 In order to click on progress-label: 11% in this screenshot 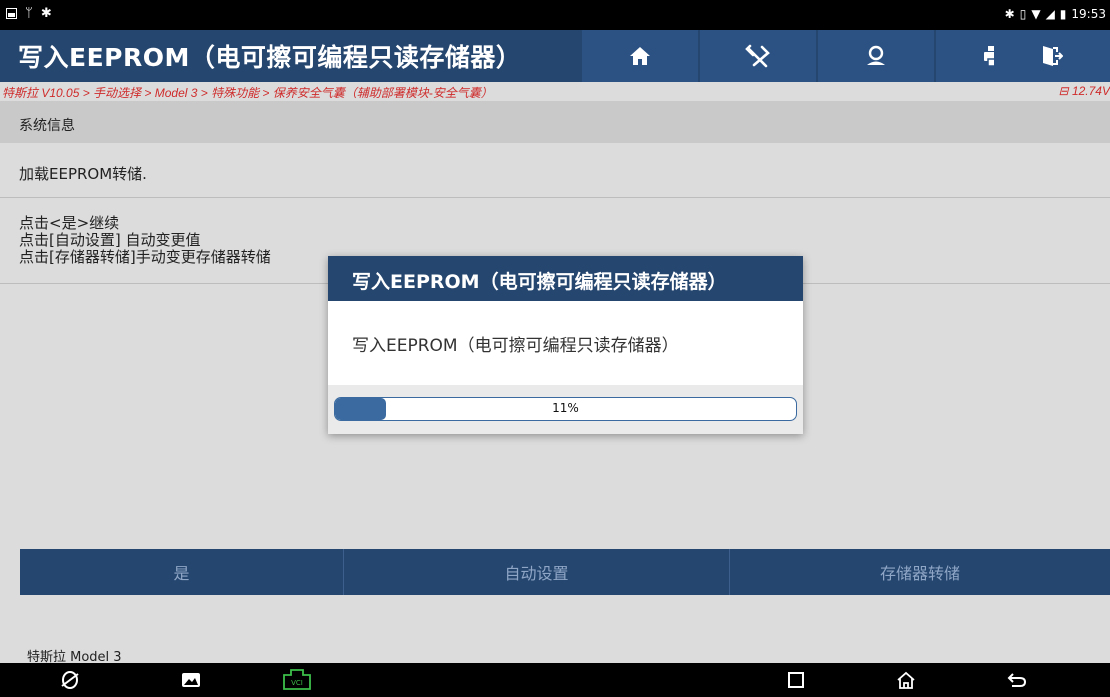, I will do `click(565, 408)`.